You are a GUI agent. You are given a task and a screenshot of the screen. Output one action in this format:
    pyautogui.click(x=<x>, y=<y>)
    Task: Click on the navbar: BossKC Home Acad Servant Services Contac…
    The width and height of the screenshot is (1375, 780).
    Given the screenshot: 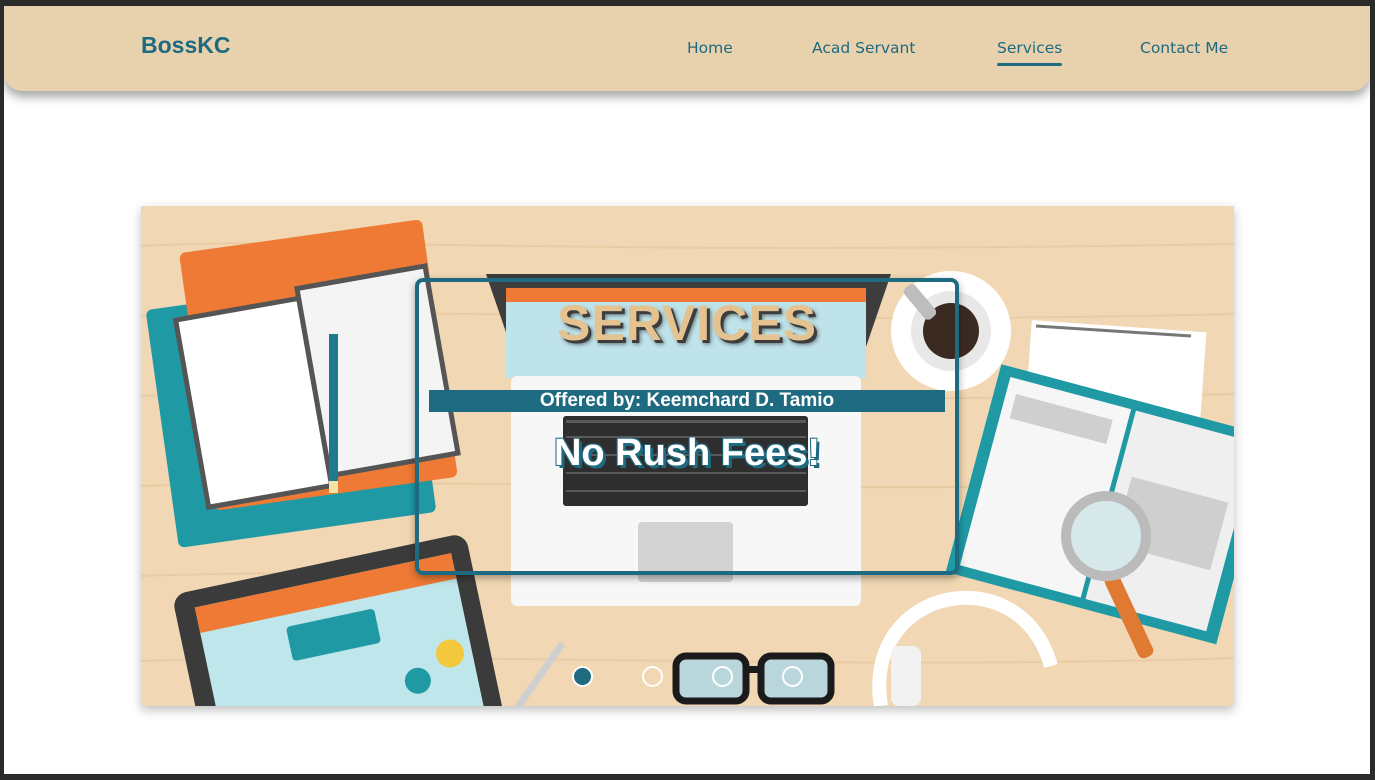 What is the action you would take?
    pyautogui.click(x=687, y=48)
    